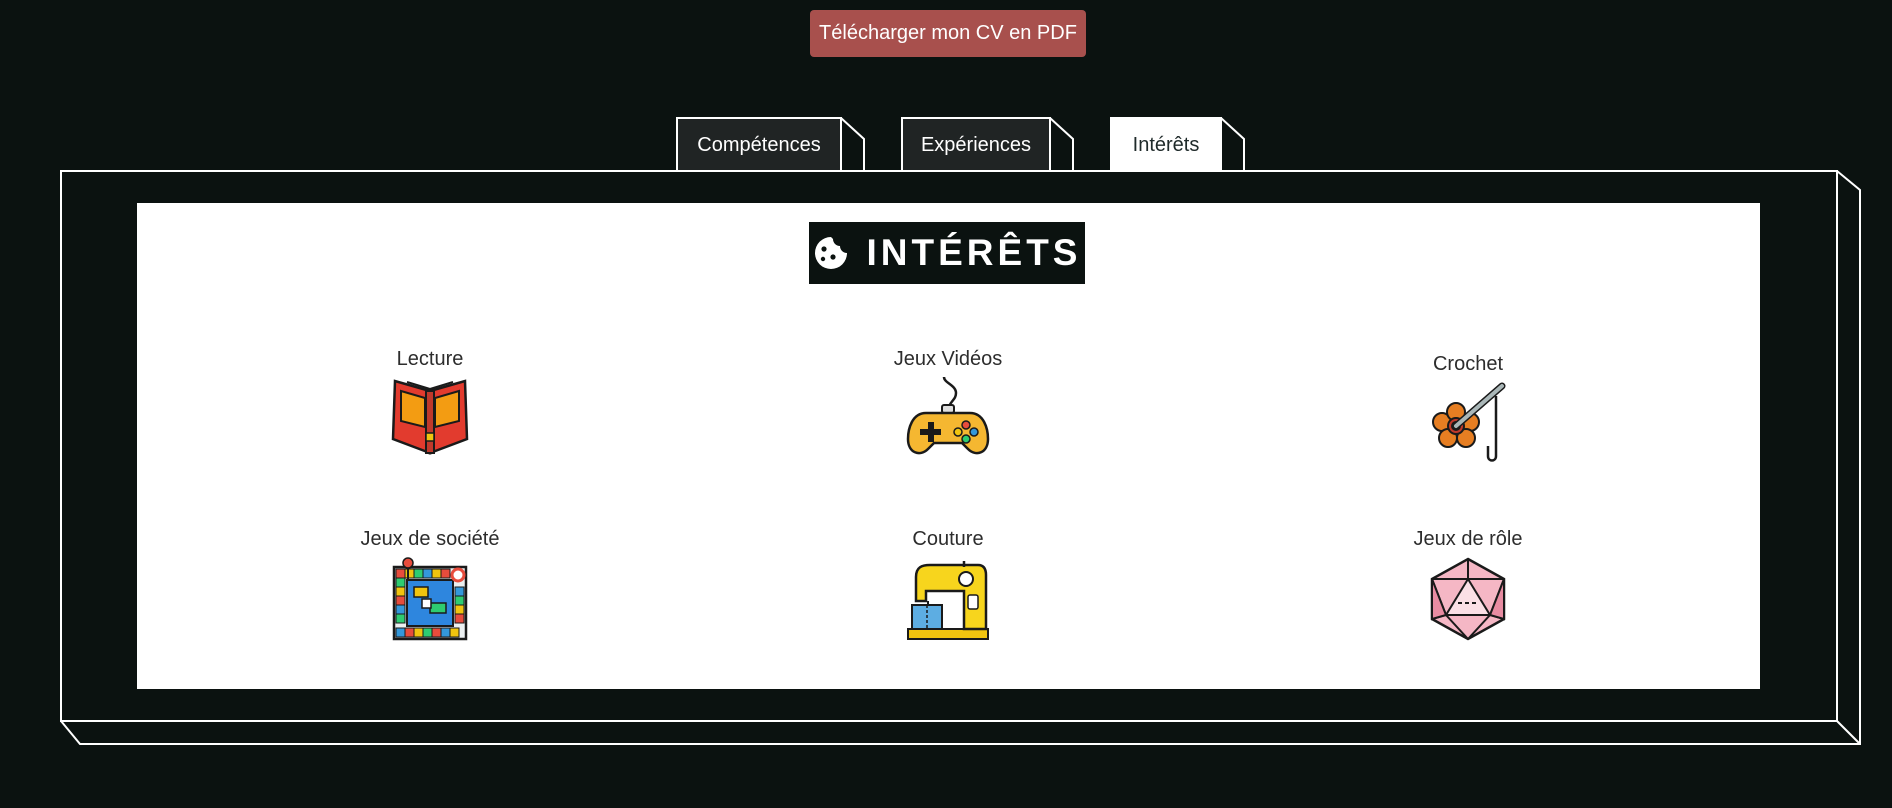 The height and width of the screenshot is (808, 1892). What do you see at coordinates (430, 599) in the screenshot?
I see `board-game-icon` at bounding box center [430, 599].